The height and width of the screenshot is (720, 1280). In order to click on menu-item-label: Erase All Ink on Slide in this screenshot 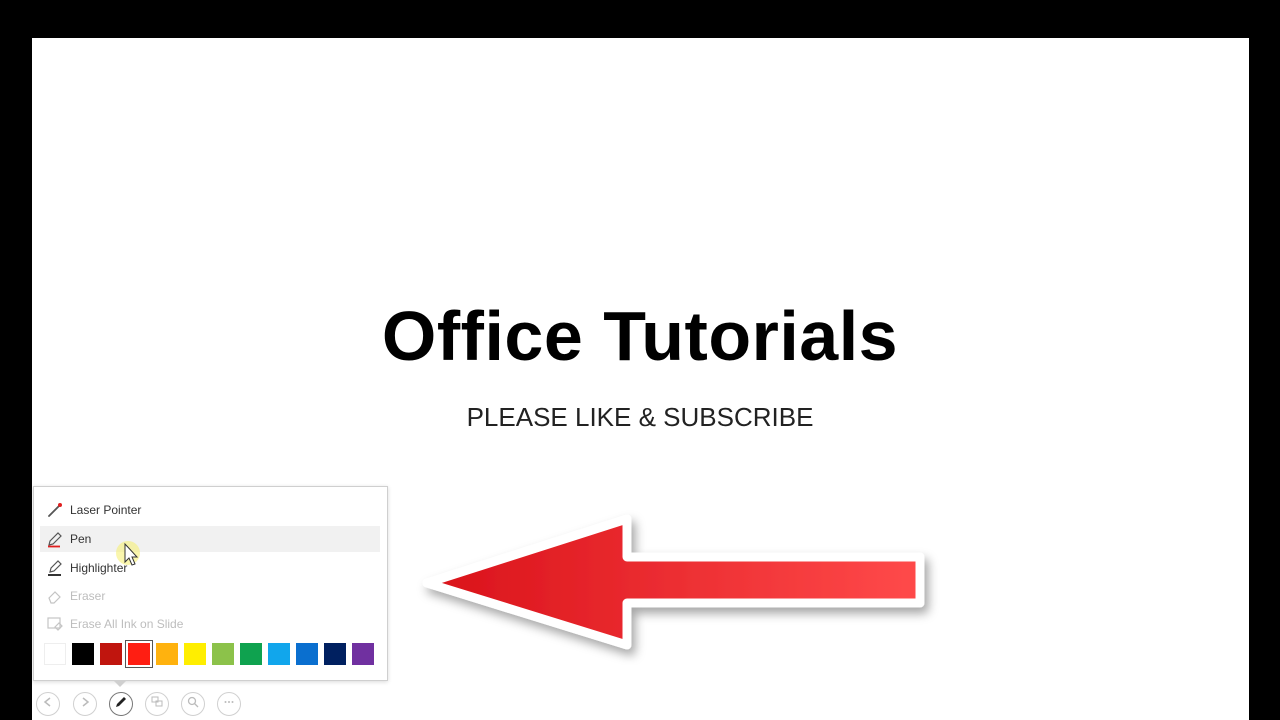, I will do `click(127, 624)`.